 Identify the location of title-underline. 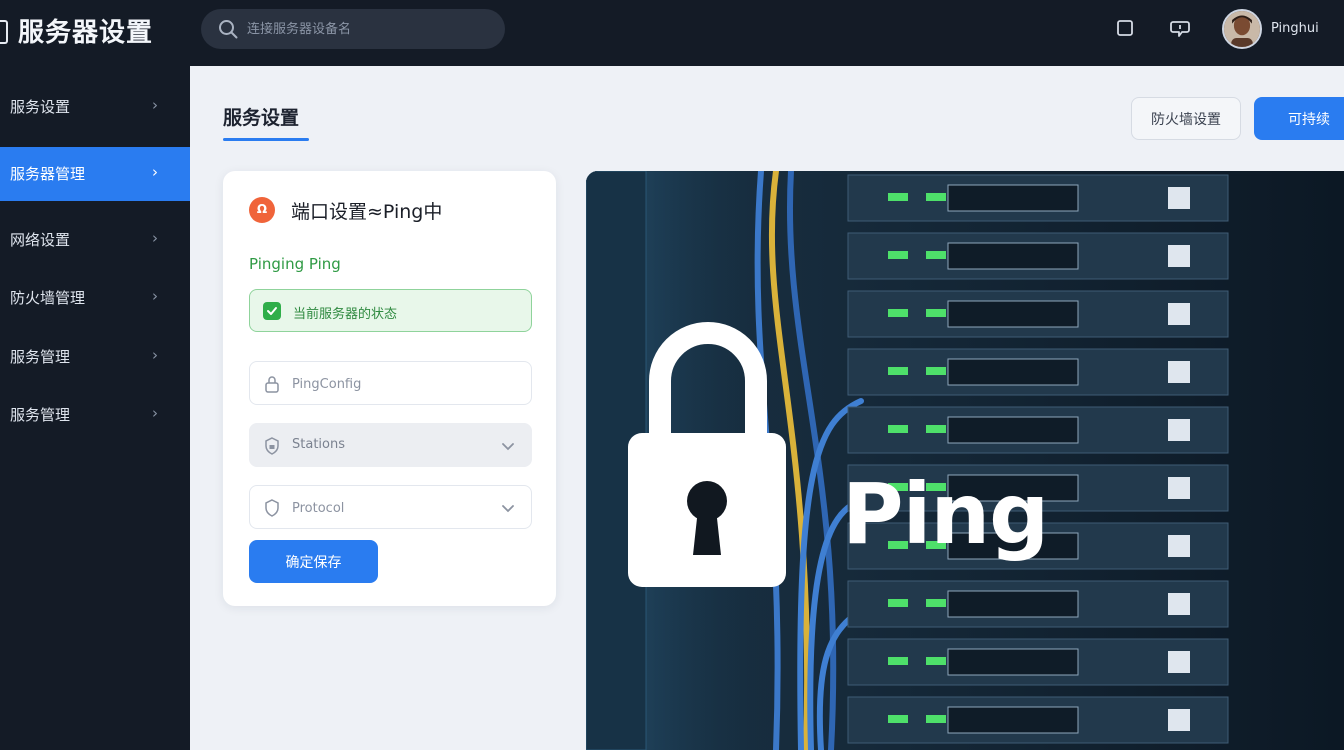
(266, 139).